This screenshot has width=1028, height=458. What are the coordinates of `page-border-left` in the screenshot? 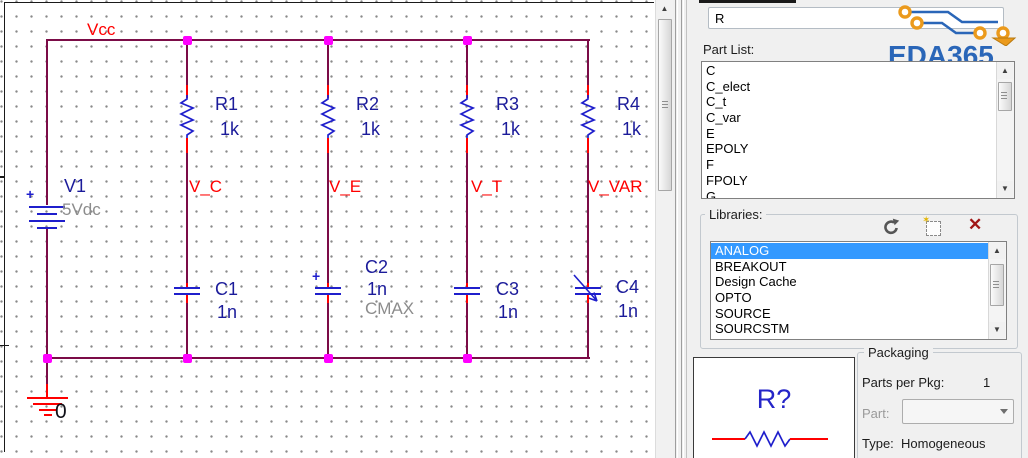 It's located at (4, 227).